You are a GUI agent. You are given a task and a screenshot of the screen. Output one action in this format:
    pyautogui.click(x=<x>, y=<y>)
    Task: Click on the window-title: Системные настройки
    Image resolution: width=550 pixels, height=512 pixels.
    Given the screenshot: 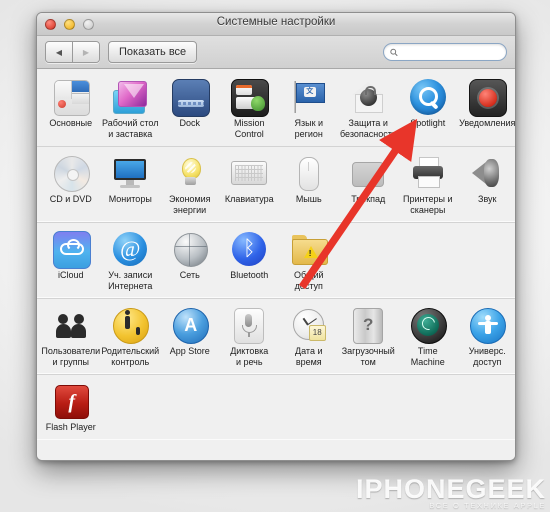 What is the action you would take?
    pyautogui.click(x=276, y=22)
    